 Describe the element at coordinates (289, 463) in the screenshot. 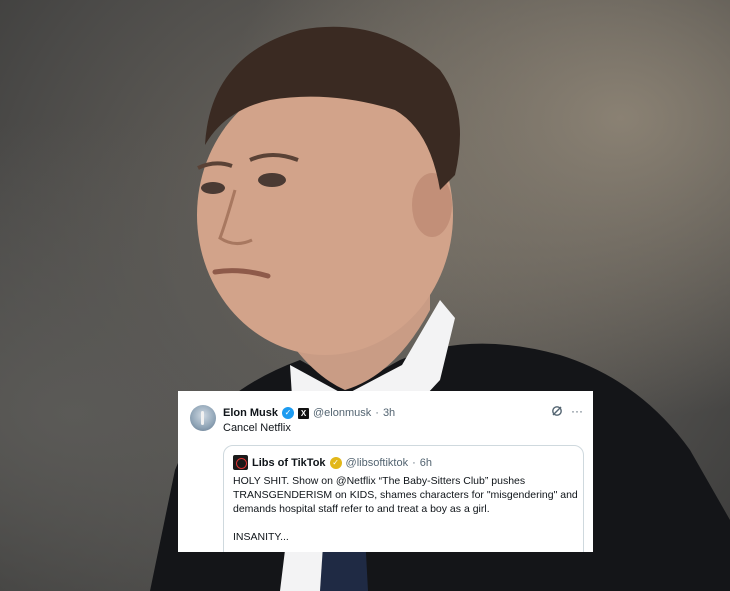

I see `quoted-author-name: Libs of TikTok` at that location.